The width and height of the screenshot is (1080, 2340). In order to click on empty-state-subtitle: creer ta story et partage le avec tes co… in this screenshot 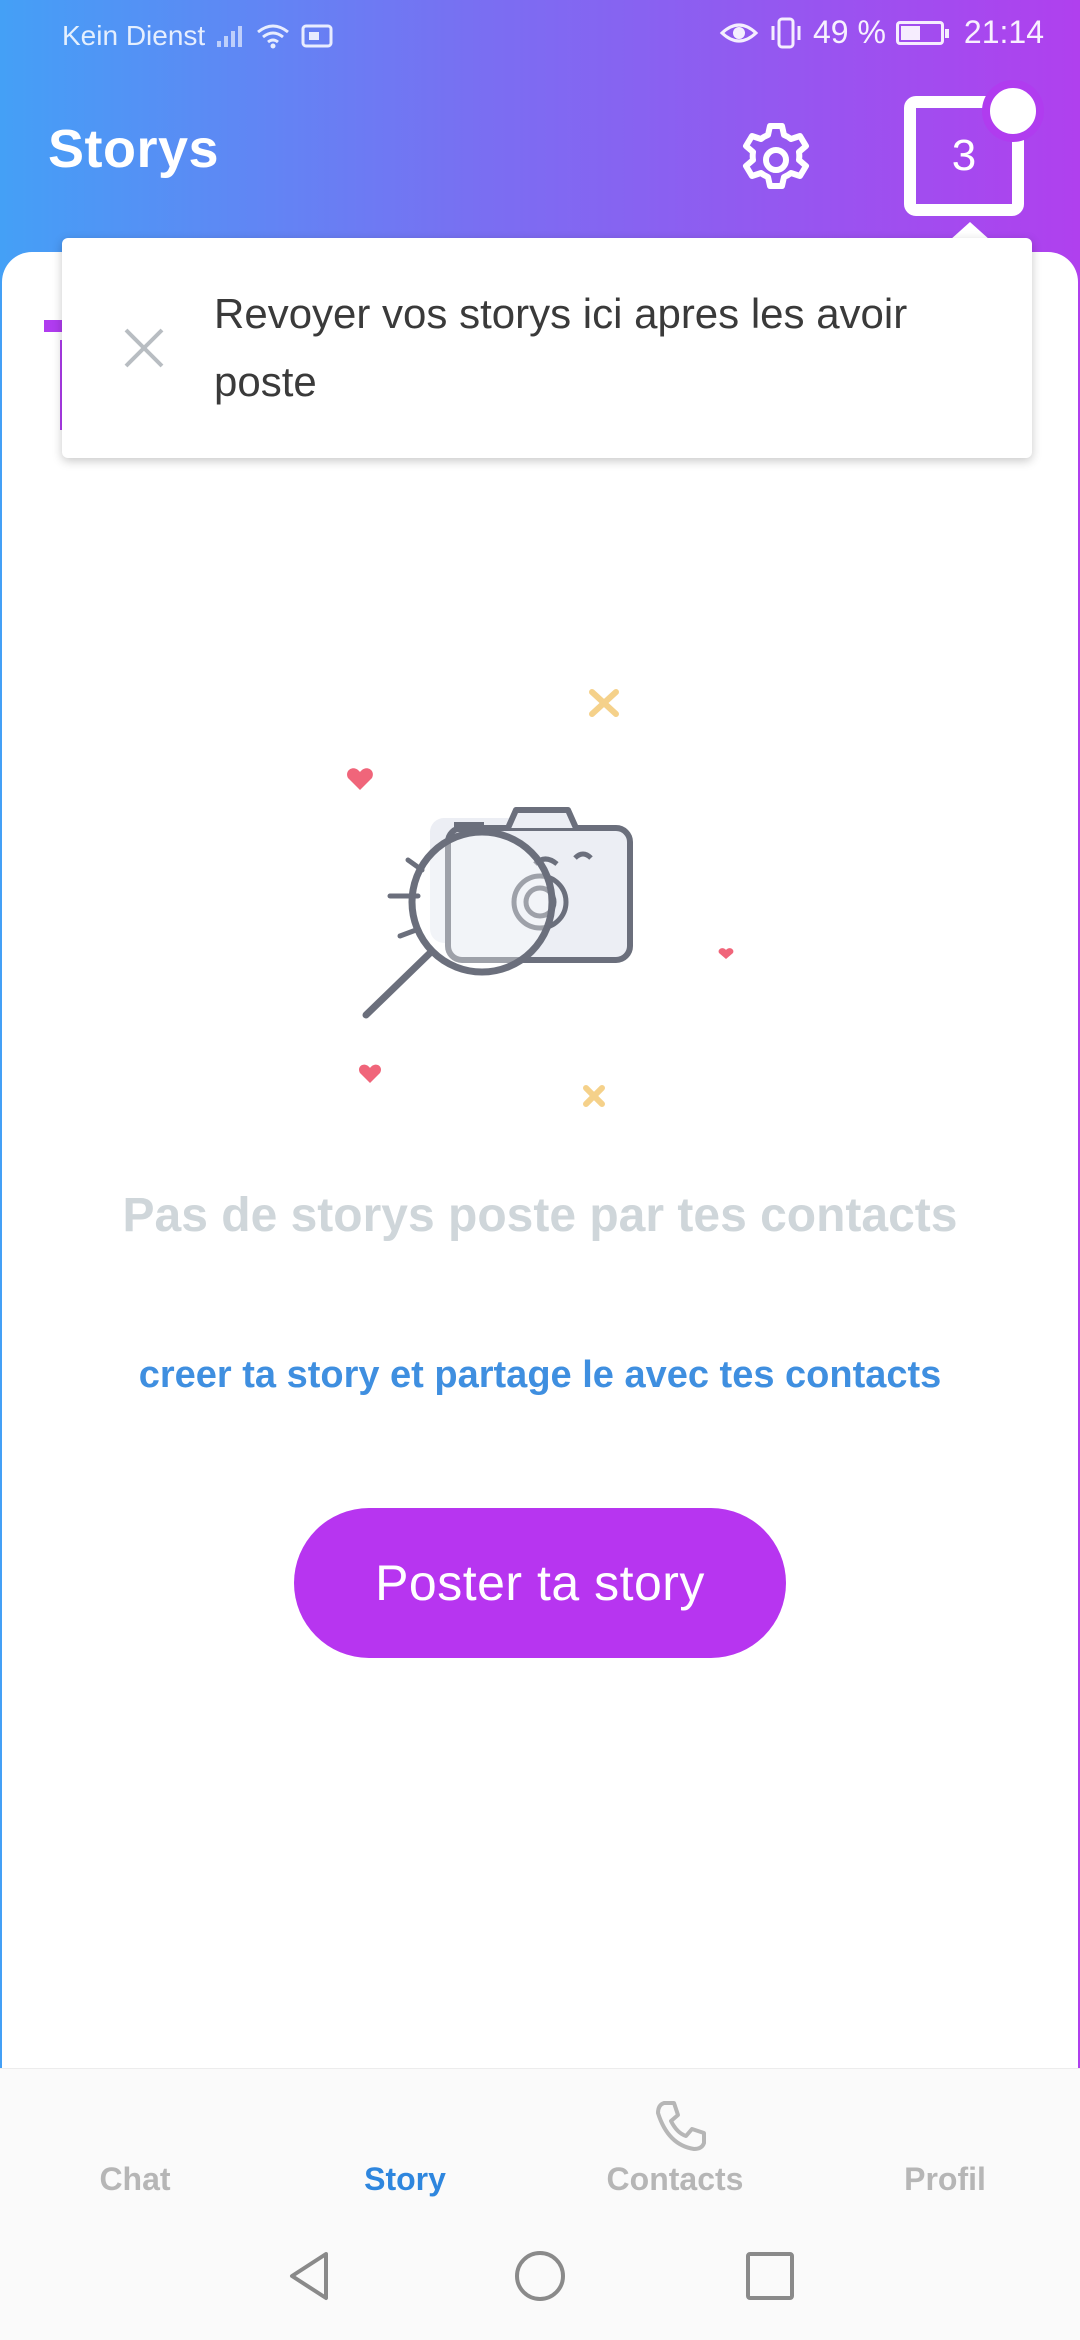, I will do `click(540, 1375)`.